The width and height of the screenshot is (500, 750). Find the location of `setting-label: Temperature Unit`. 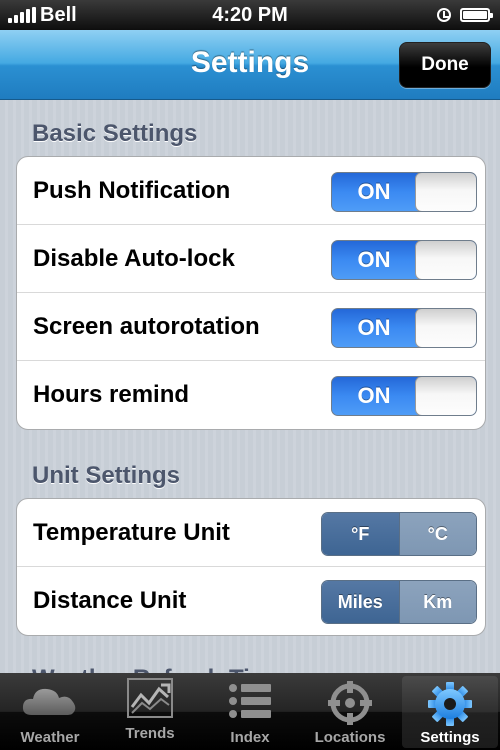

setting-label: Temperature Unit is located at coordinates (131, 532).